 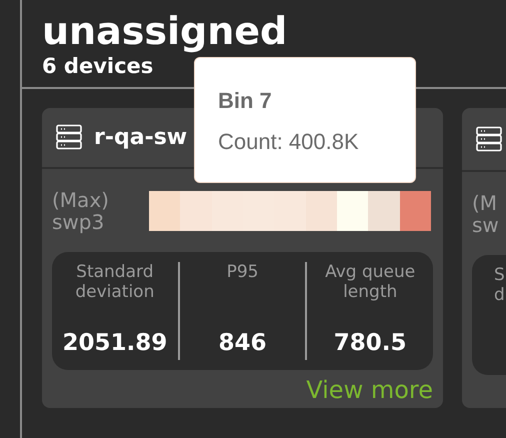 What do you see at coordinates (370, 343) in the screenshot?
I see `stat-value: 780.5` at bounding box center [370, 343].